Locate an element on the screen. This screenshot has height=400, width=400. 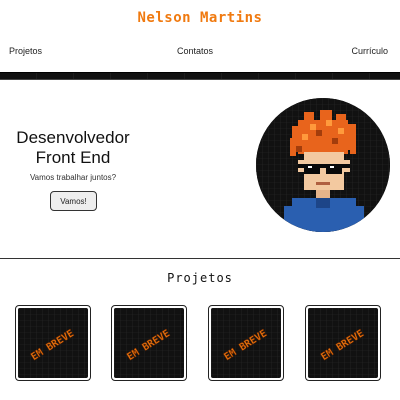
avatar is located at coordinates (323, 165).